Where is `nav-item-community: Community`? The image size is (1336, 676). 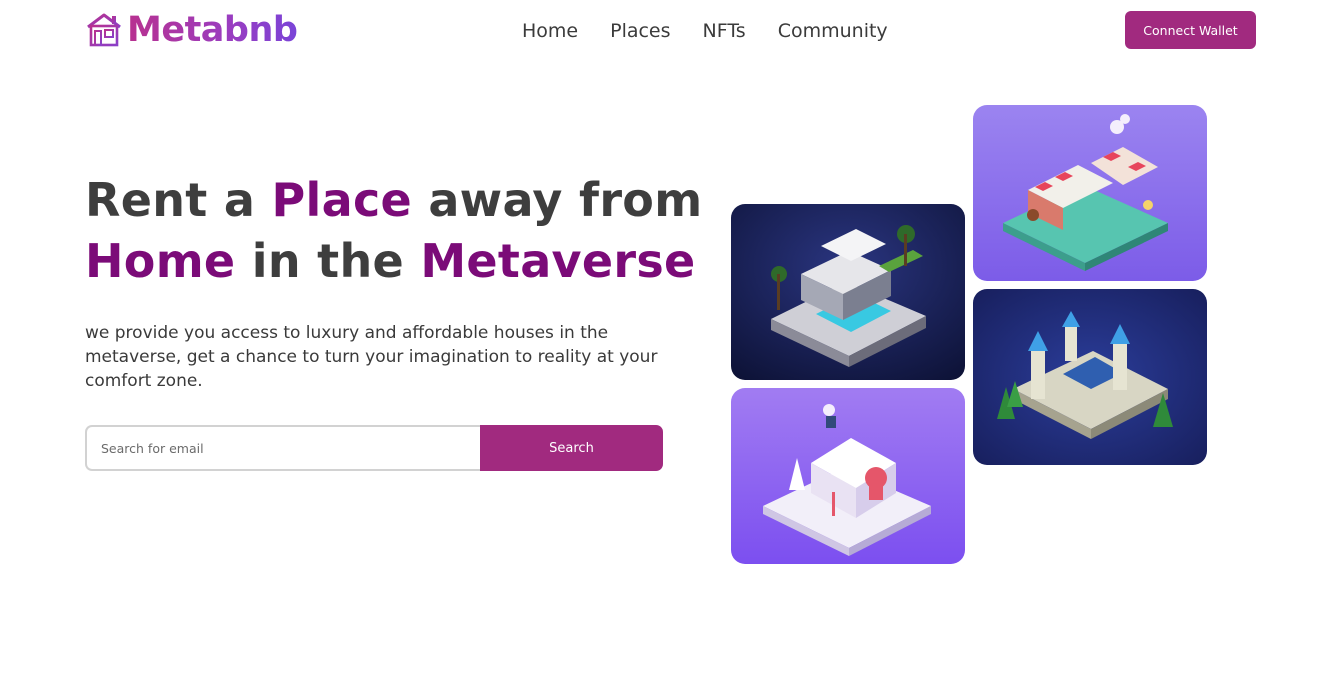 nav-item-community: Community is located at coordinates (833, 31).